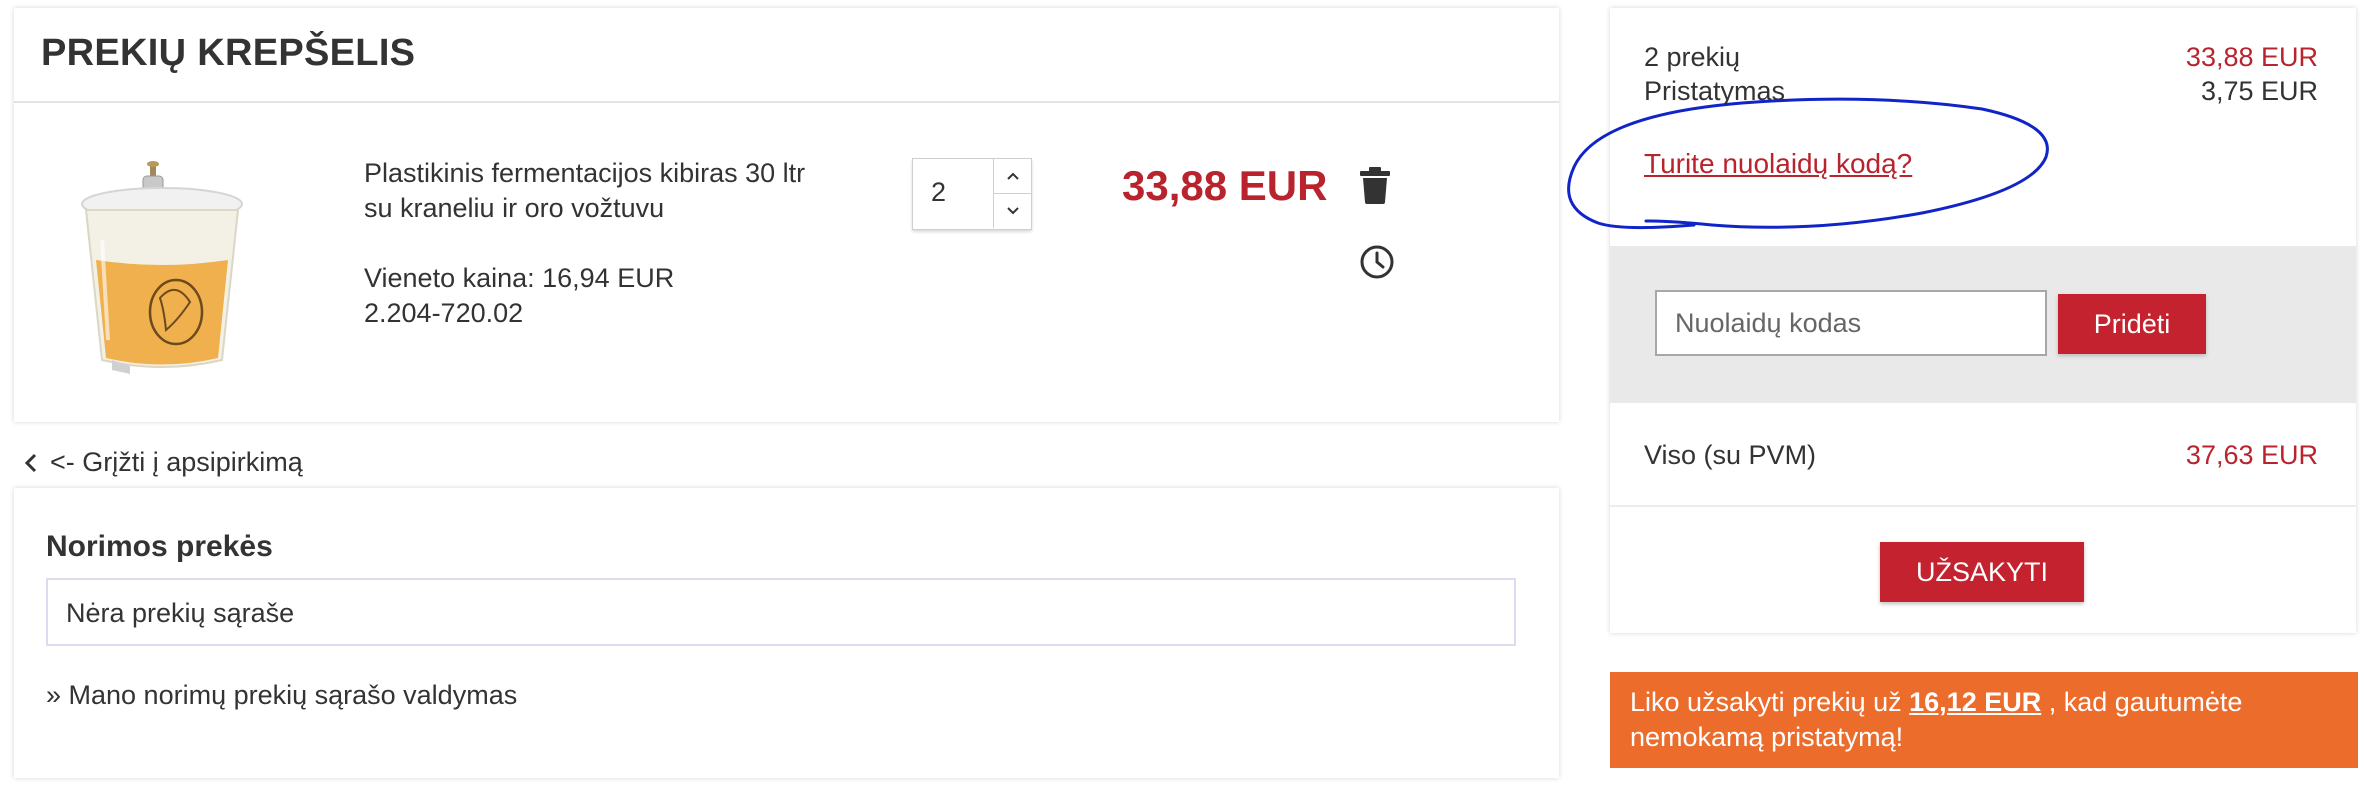  I want to click on shipping-value: 3,75 EUR, so click(2259, 91).